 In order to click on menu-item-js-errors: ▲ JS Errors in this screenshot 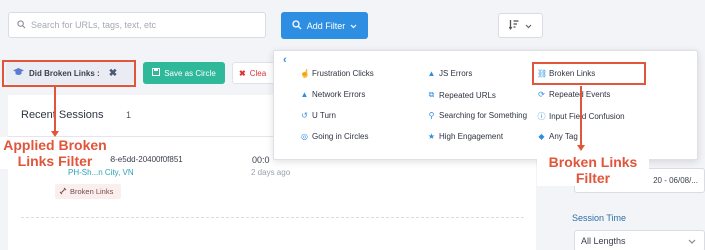, I will do `click(450, 73)`.